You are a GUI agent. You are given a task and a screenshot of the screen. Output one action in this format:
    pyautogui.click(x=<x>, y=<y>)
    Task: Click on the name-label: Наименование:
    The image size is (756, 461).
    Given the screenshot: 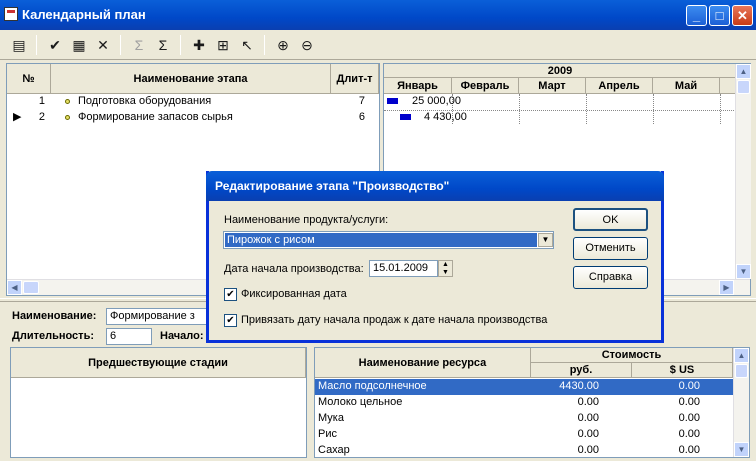 What is the action you would take?
    pyautogui.click(x=54, y=316)
    